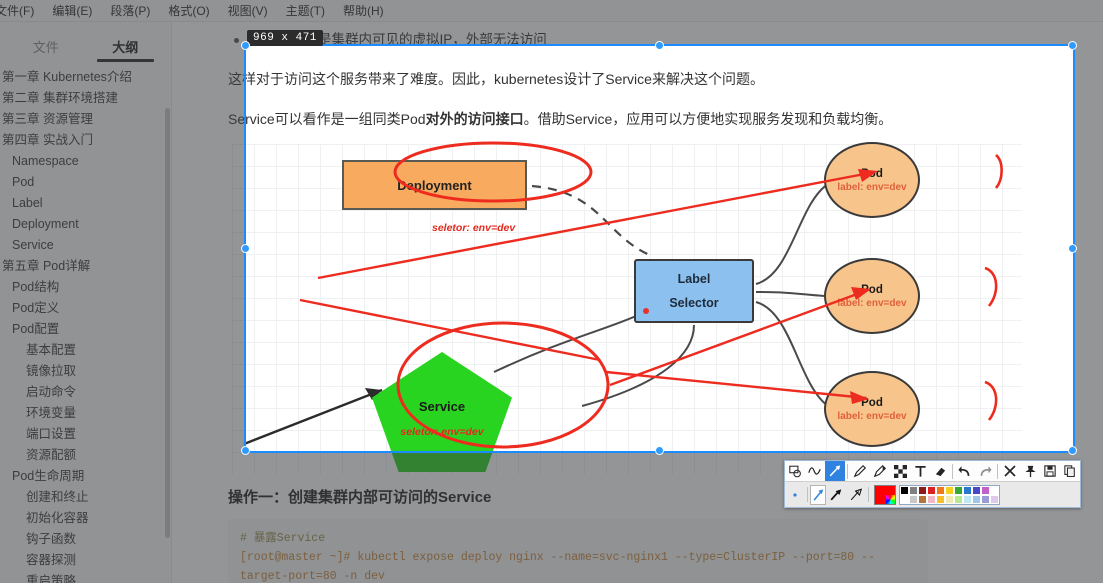 This screenshot has width=1103, height=583. What do you see at coordinates (46, 49) in the screenshot?
I see `sidebar-tab-files: 文件` at bounding box center [46, 49].